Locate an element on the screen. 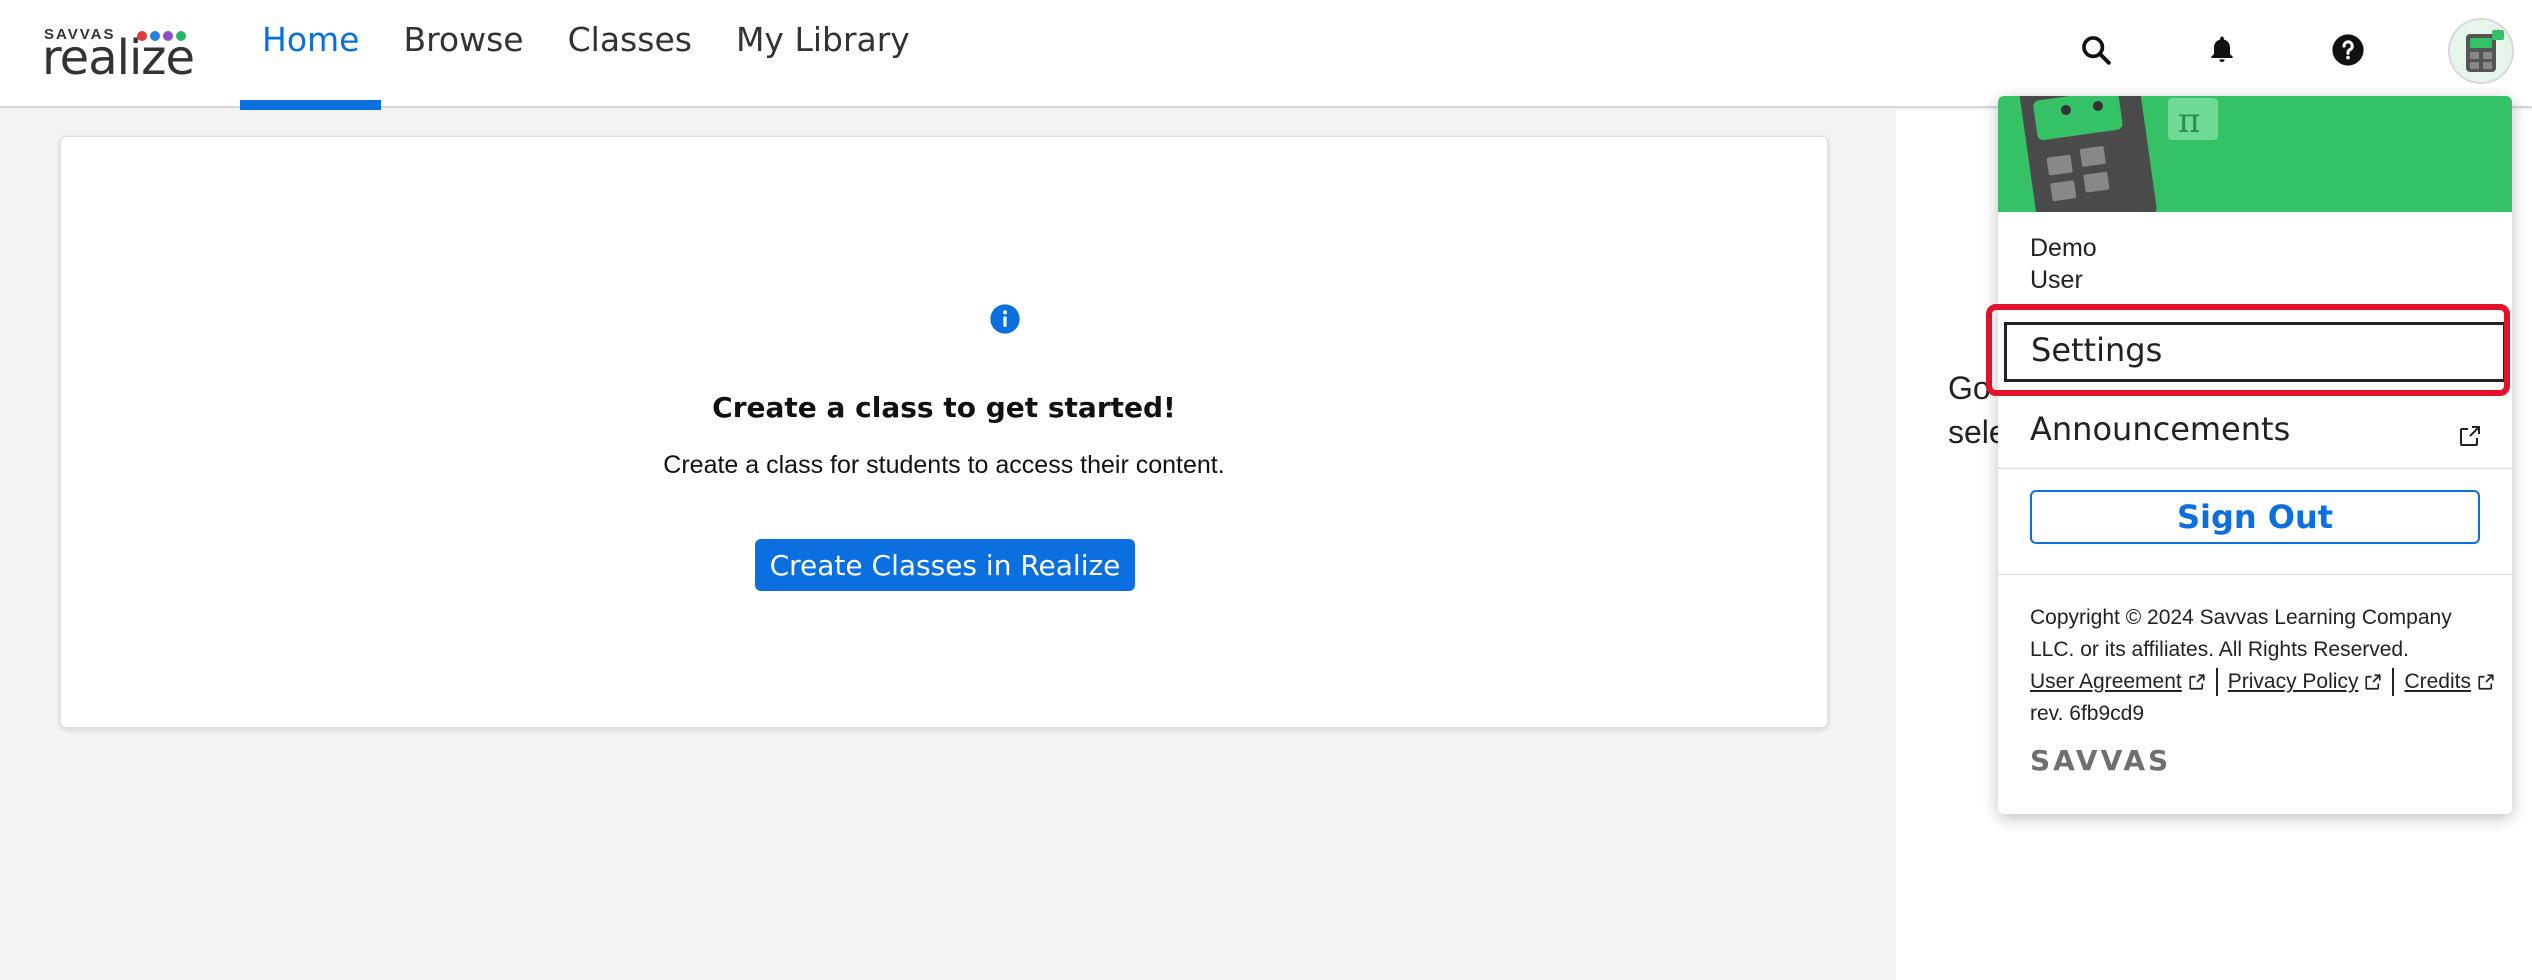 The width and height of the screenshot is (2532, 980). nav-tab-classes: Classes is located at coordinates (630, 54).